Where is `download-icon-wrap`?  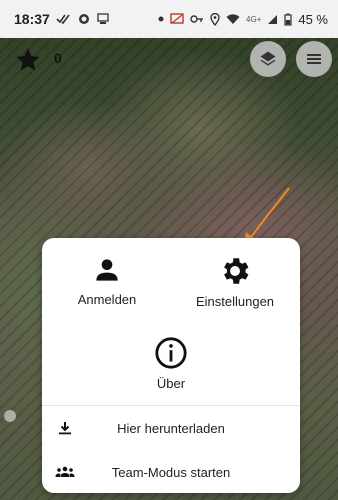 download-icon-wrap is located at coordinates (65, 428).